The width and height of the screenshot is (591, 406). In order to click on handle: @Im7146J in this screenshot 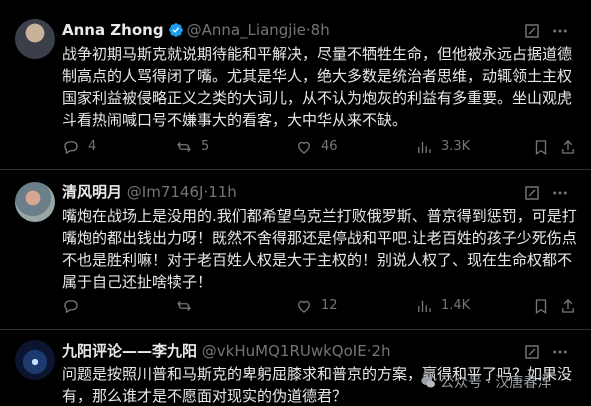, I will do `click(165, 192)`.